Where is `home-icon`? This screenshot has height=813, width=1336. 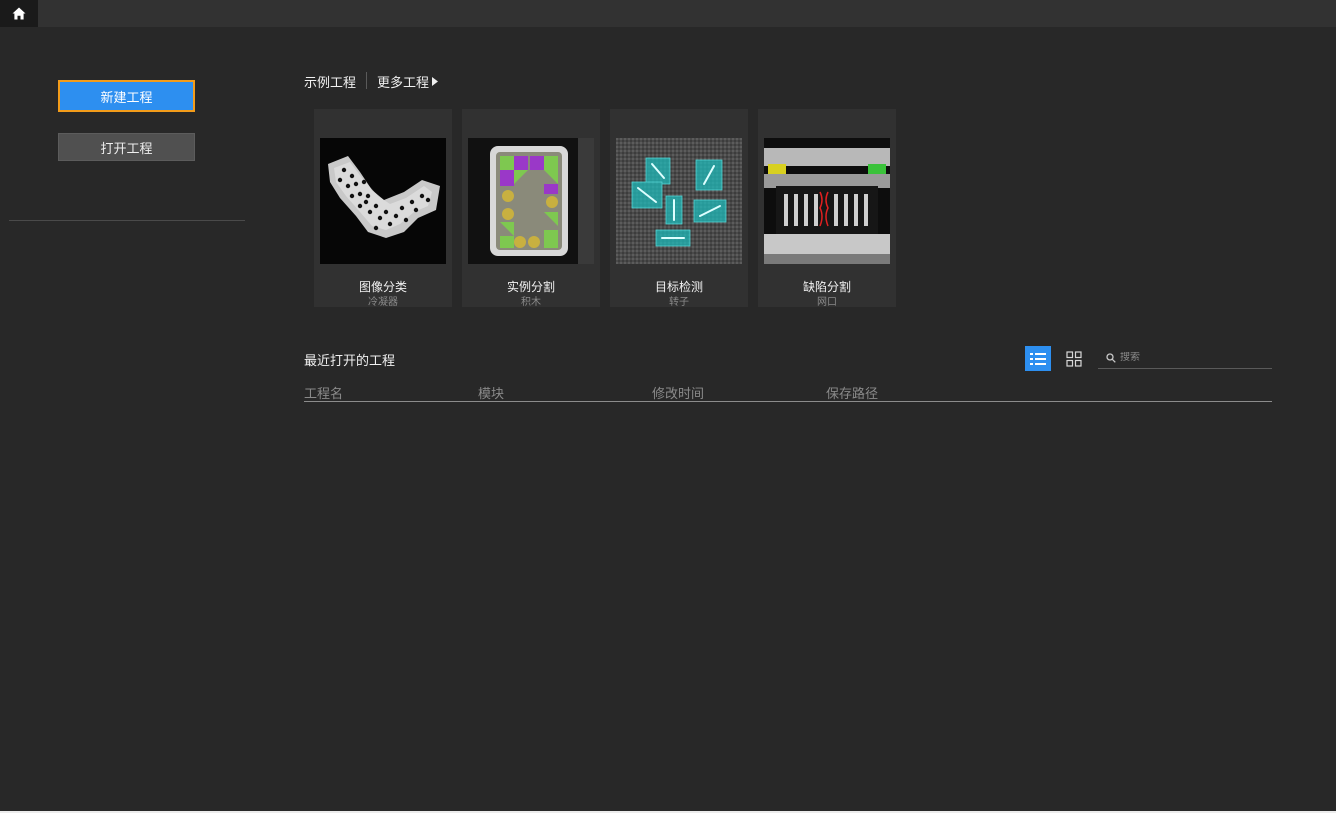 home-icon is located at coordinates (19, 13).